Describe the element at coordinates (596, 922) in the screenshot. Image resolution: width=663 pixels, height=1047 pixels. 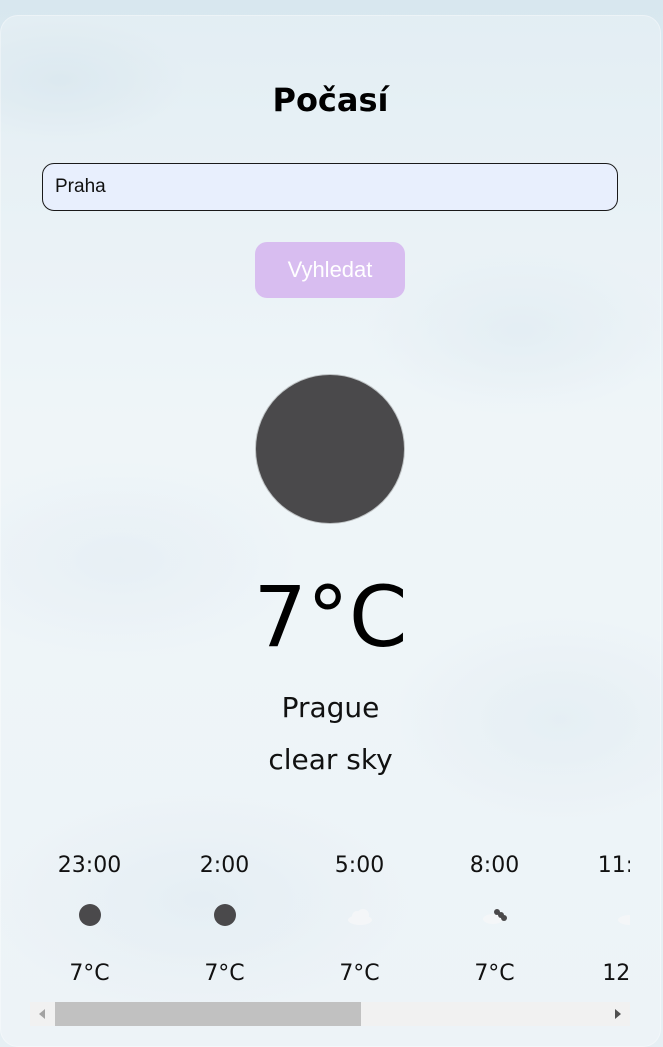
I see `forecast-item: 11:00 12°C` at that location.